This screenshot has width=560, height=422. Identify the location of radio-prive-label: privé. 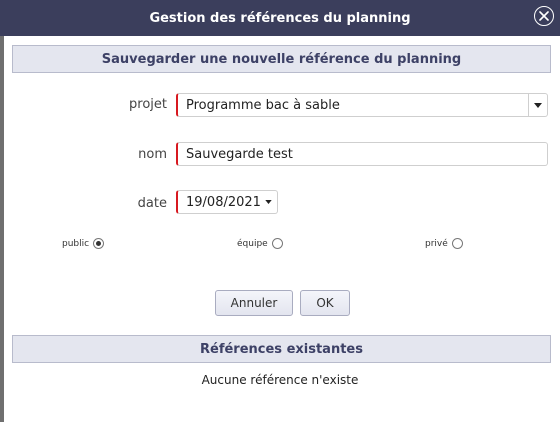
(436, 243).